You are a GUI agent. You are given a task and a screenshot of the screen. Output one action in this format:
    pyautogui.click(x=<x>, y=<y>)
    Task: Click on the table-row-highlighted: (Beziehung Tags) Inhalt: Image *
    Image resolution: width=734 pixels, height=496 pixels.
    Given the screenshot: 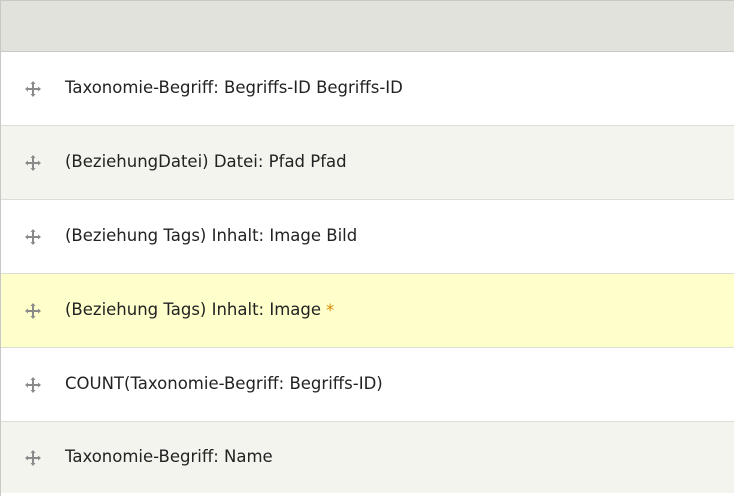 What is the action you would take?
    pyautogui.click(x=367, y=311)
    